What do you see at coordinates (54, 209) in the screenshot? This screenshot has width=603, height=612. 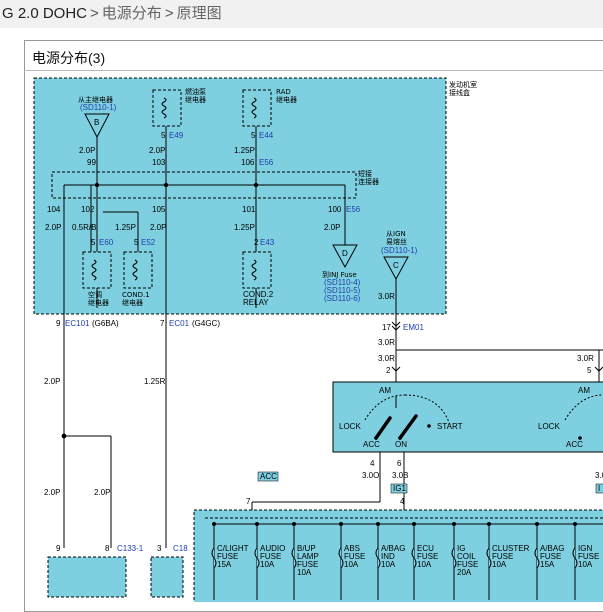 I see `pin-label: 104` at bounding box center [54, 209].